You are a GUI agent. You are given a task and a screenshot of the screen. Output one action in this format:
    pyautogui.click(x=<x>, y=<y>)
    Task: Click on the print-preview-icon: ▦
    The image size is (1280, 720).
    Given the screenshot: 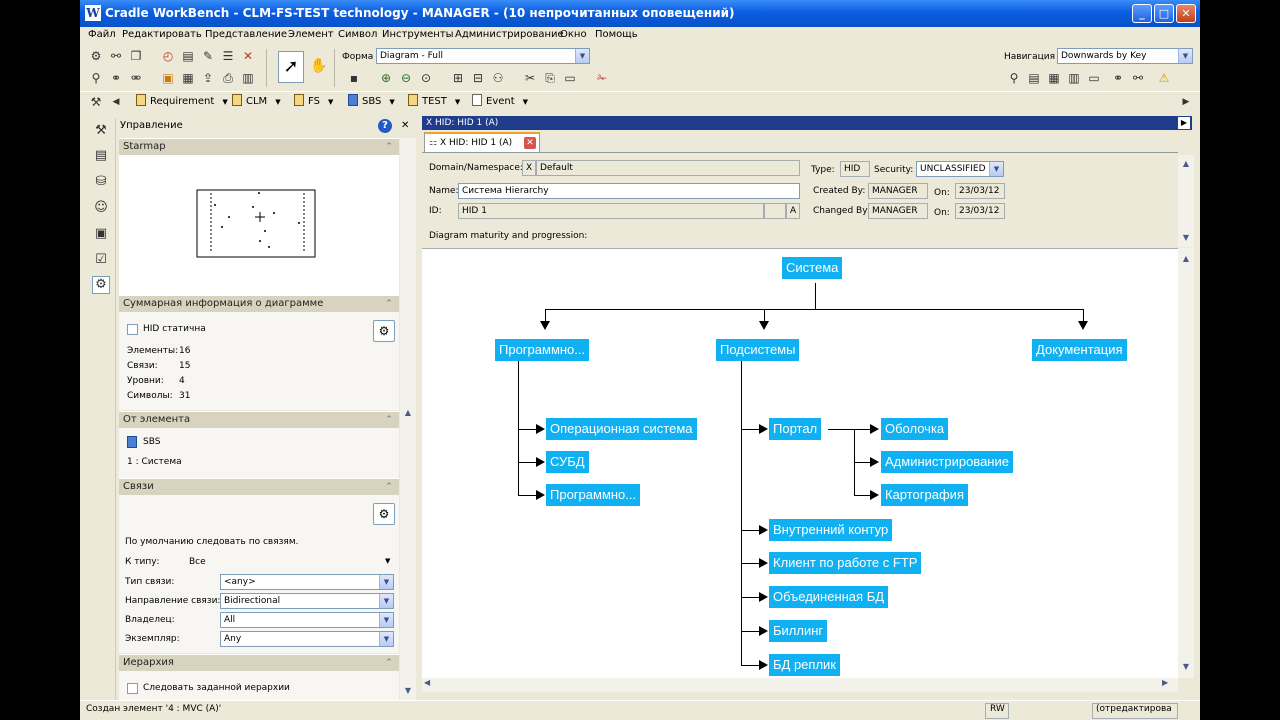 What is the action you would take?
    pyautogui.click(x=188, y=78)
    